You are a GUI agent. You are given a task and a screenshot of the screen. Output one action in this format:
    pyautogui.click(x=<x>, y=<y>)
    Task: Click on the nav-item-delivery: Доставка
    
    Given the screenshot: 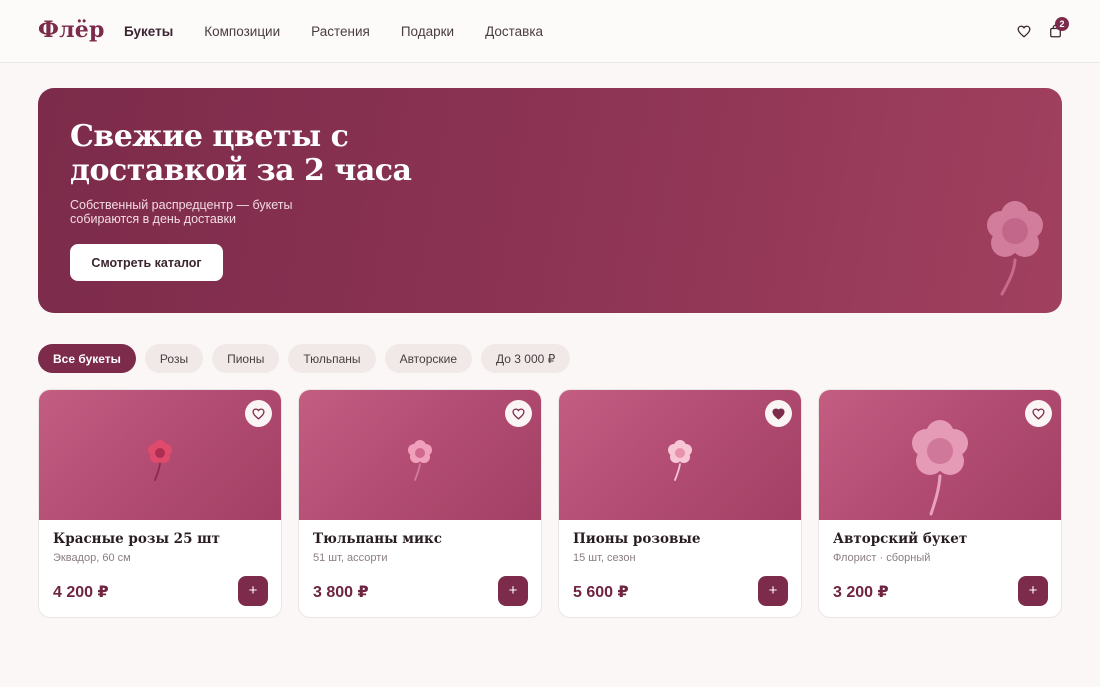 What is the action you would take?
    pyautogui.click(x=514, y=31)
    